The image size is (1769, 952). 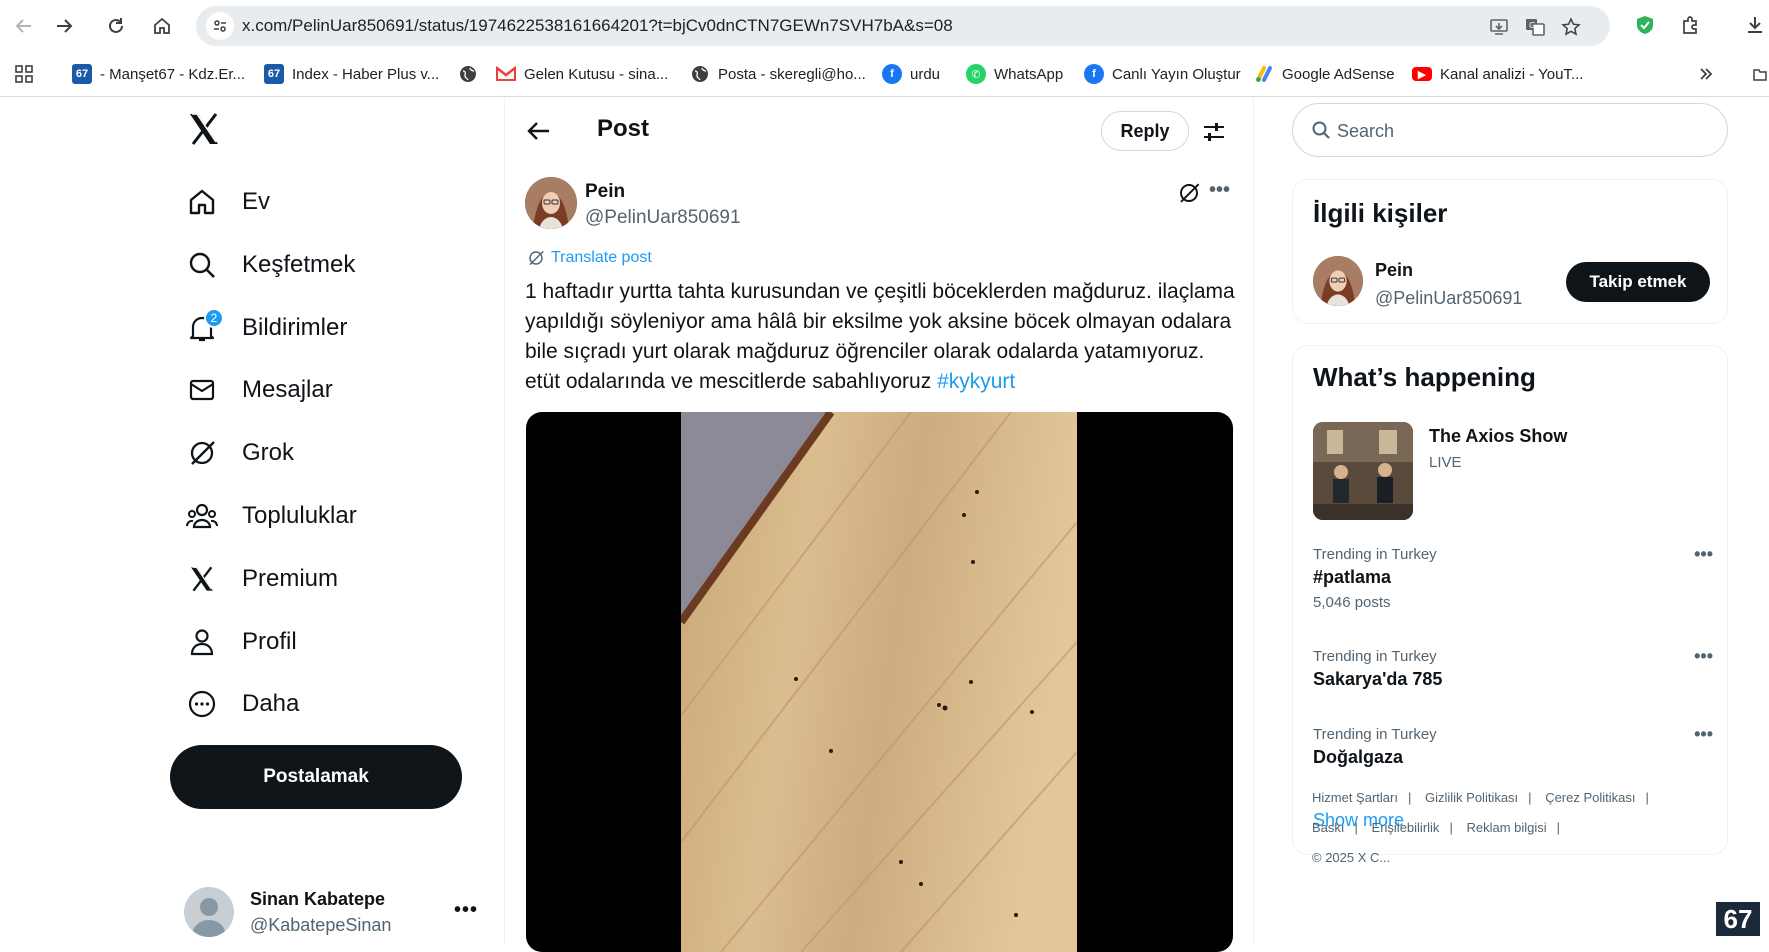 What do you see at coordinates (466, 910) in the screenshot?
I see `account-more-icon: •••` at bounding box center [466, 910].